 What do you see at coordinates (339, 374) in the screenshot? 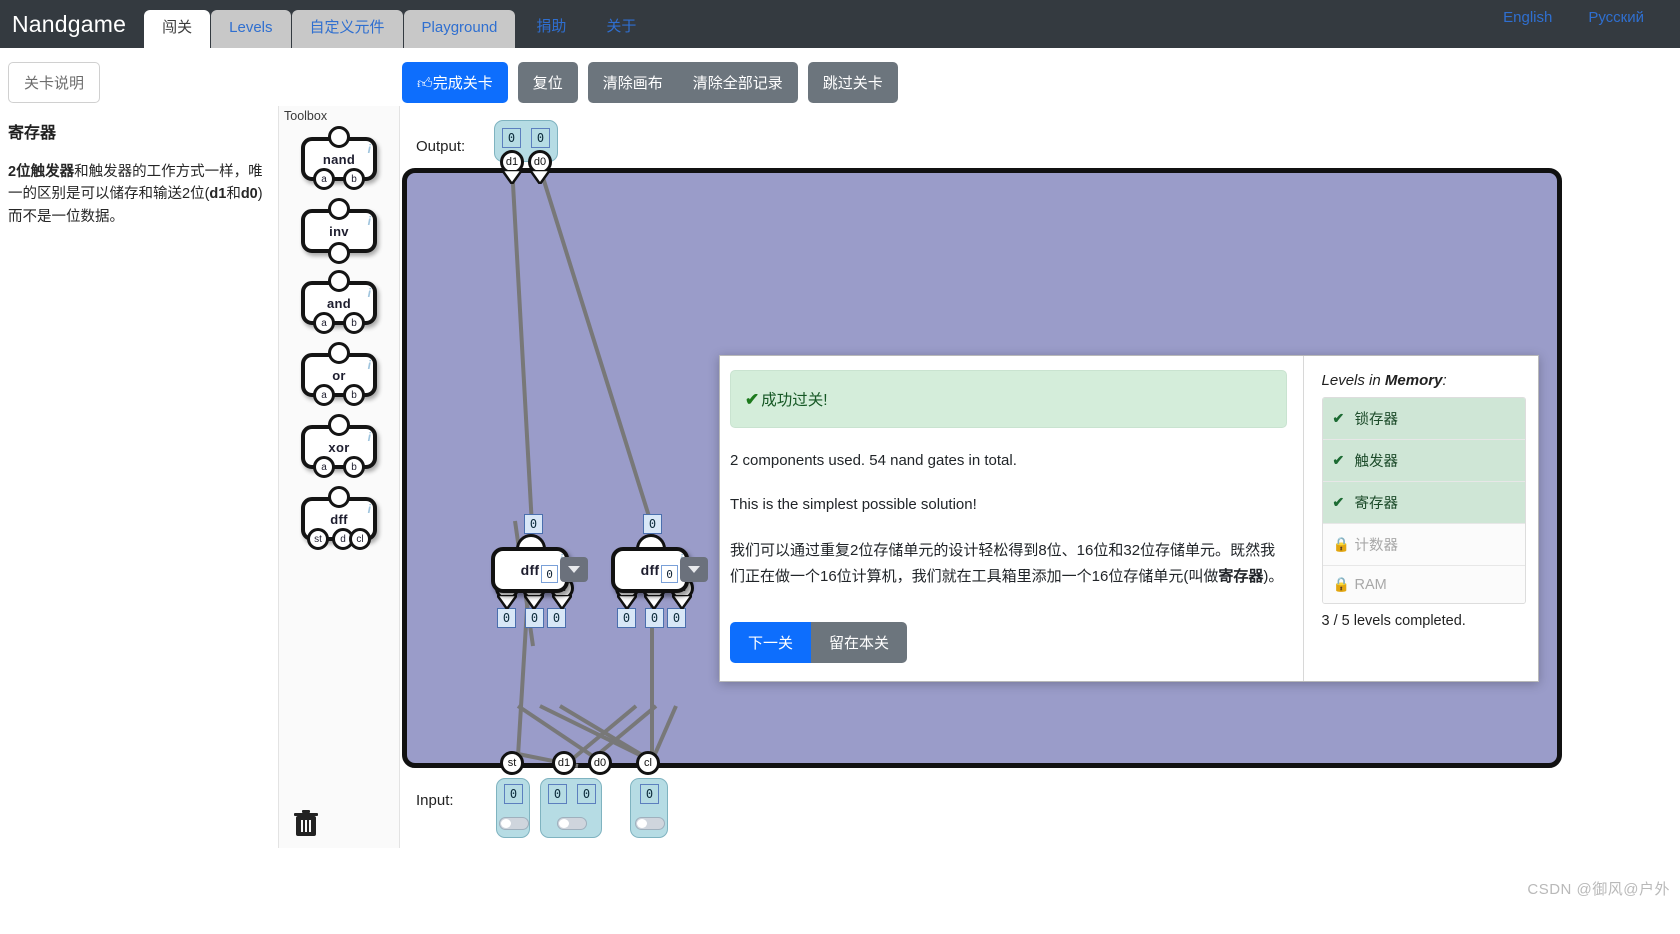
I see `toolbox-gate-or: or i a b` at bounding box center [339, 374].